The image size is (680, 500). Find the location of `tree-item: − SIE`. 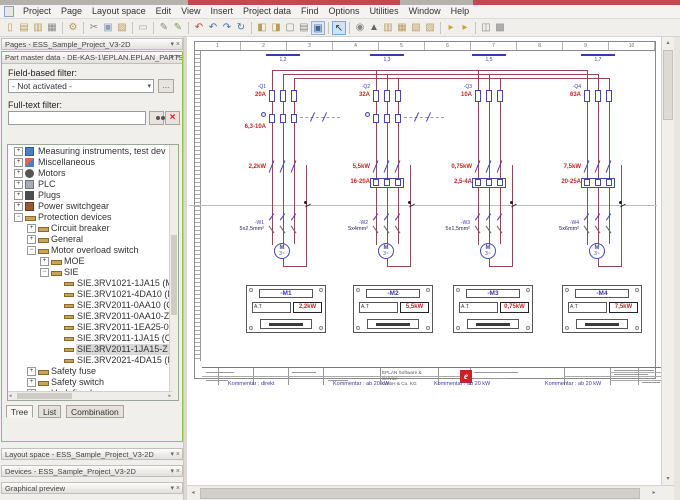

tree-item: − SIE is located at coordinates (93, 272).